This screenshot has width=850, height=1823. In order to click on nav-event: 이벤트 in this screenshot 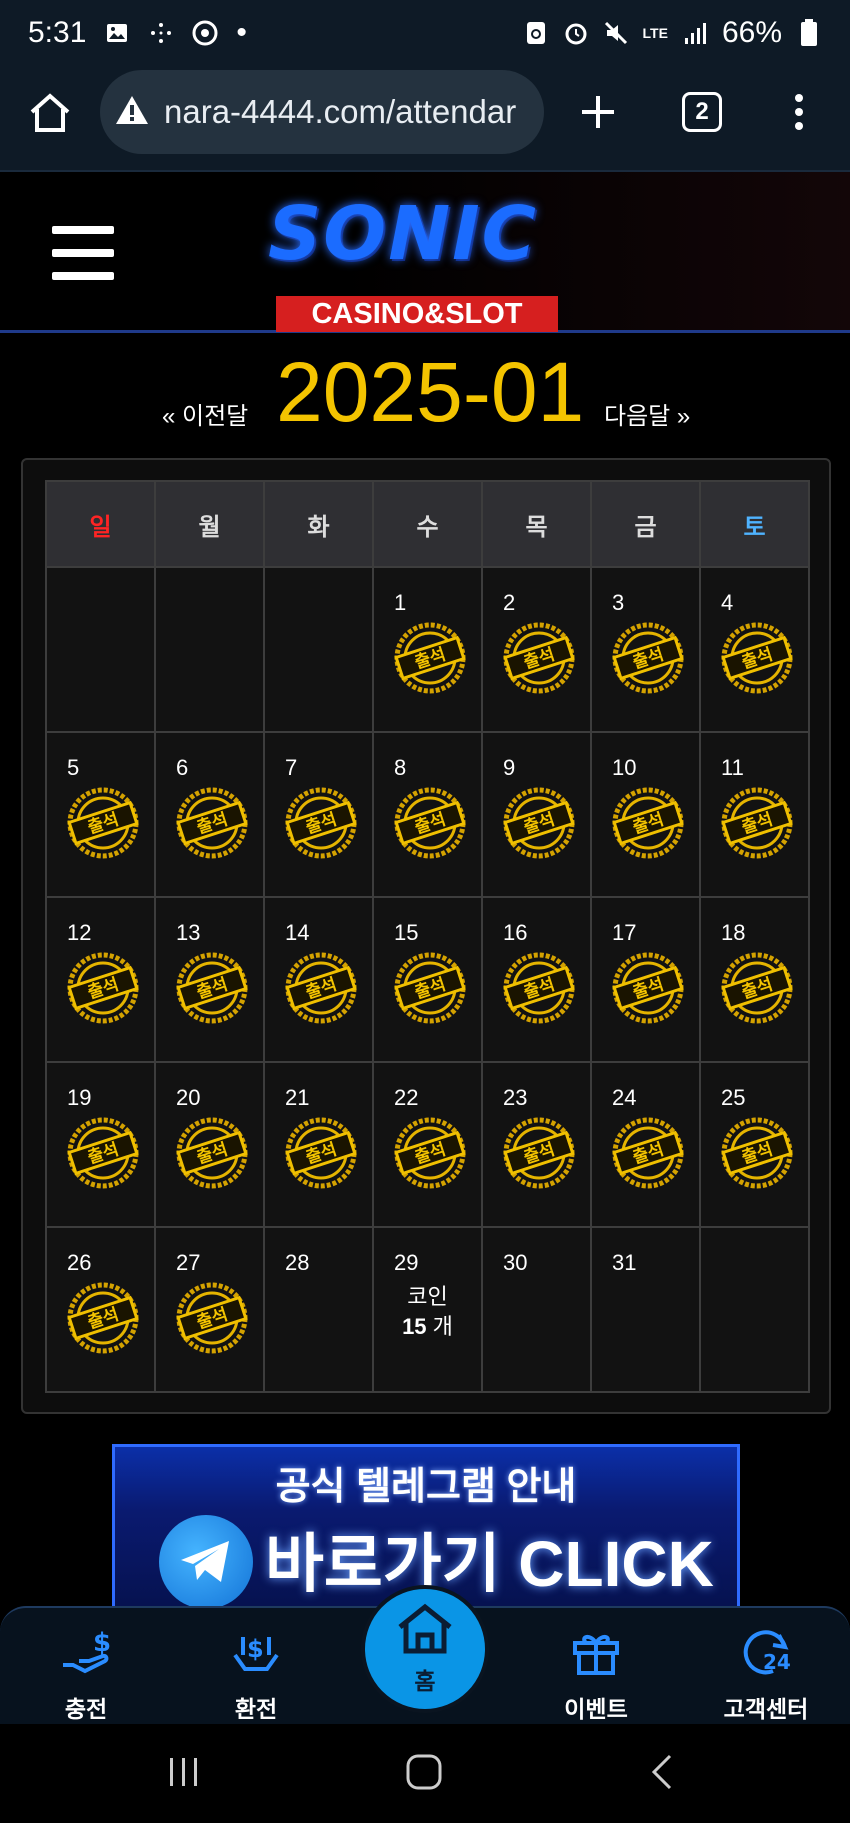, I will do `click(596, 1673)`.